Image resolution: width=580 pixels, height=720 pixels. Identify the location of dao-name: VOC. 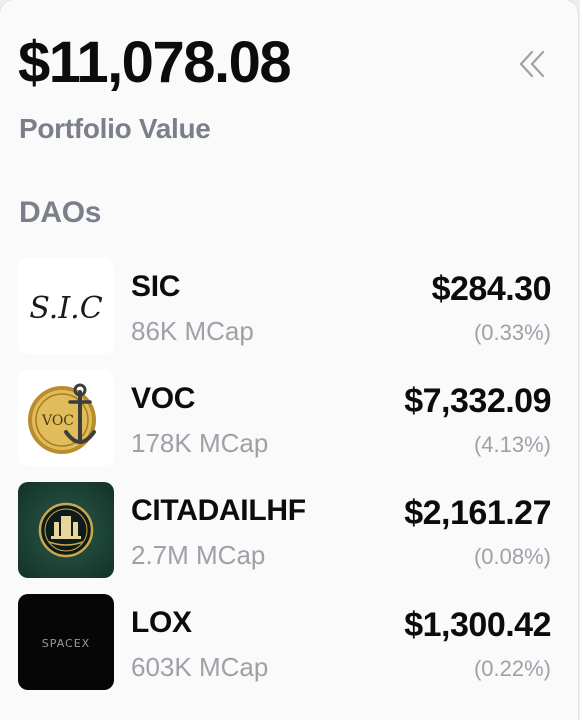
(163, 398).